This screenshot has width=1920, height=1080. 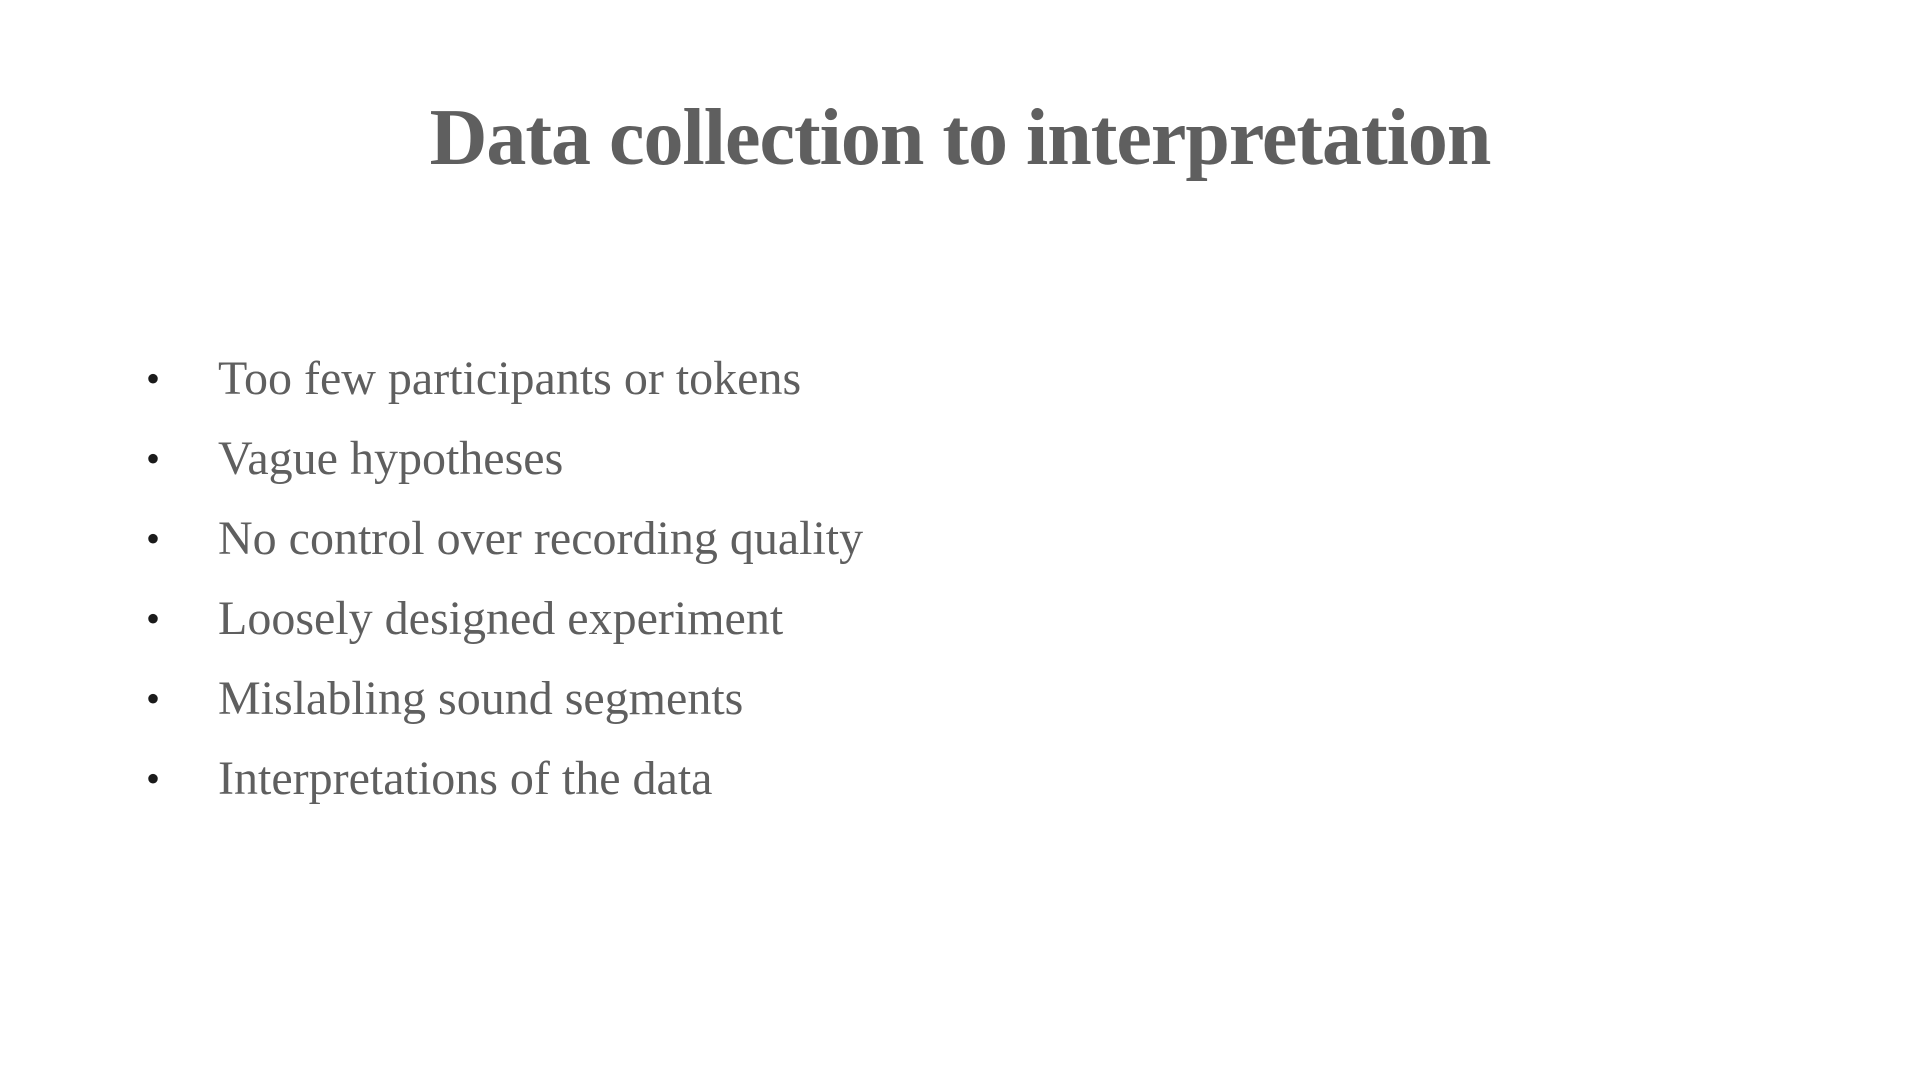 I want to click on bullet-text: Loosely designed experiment, so click(x=501, y=618).